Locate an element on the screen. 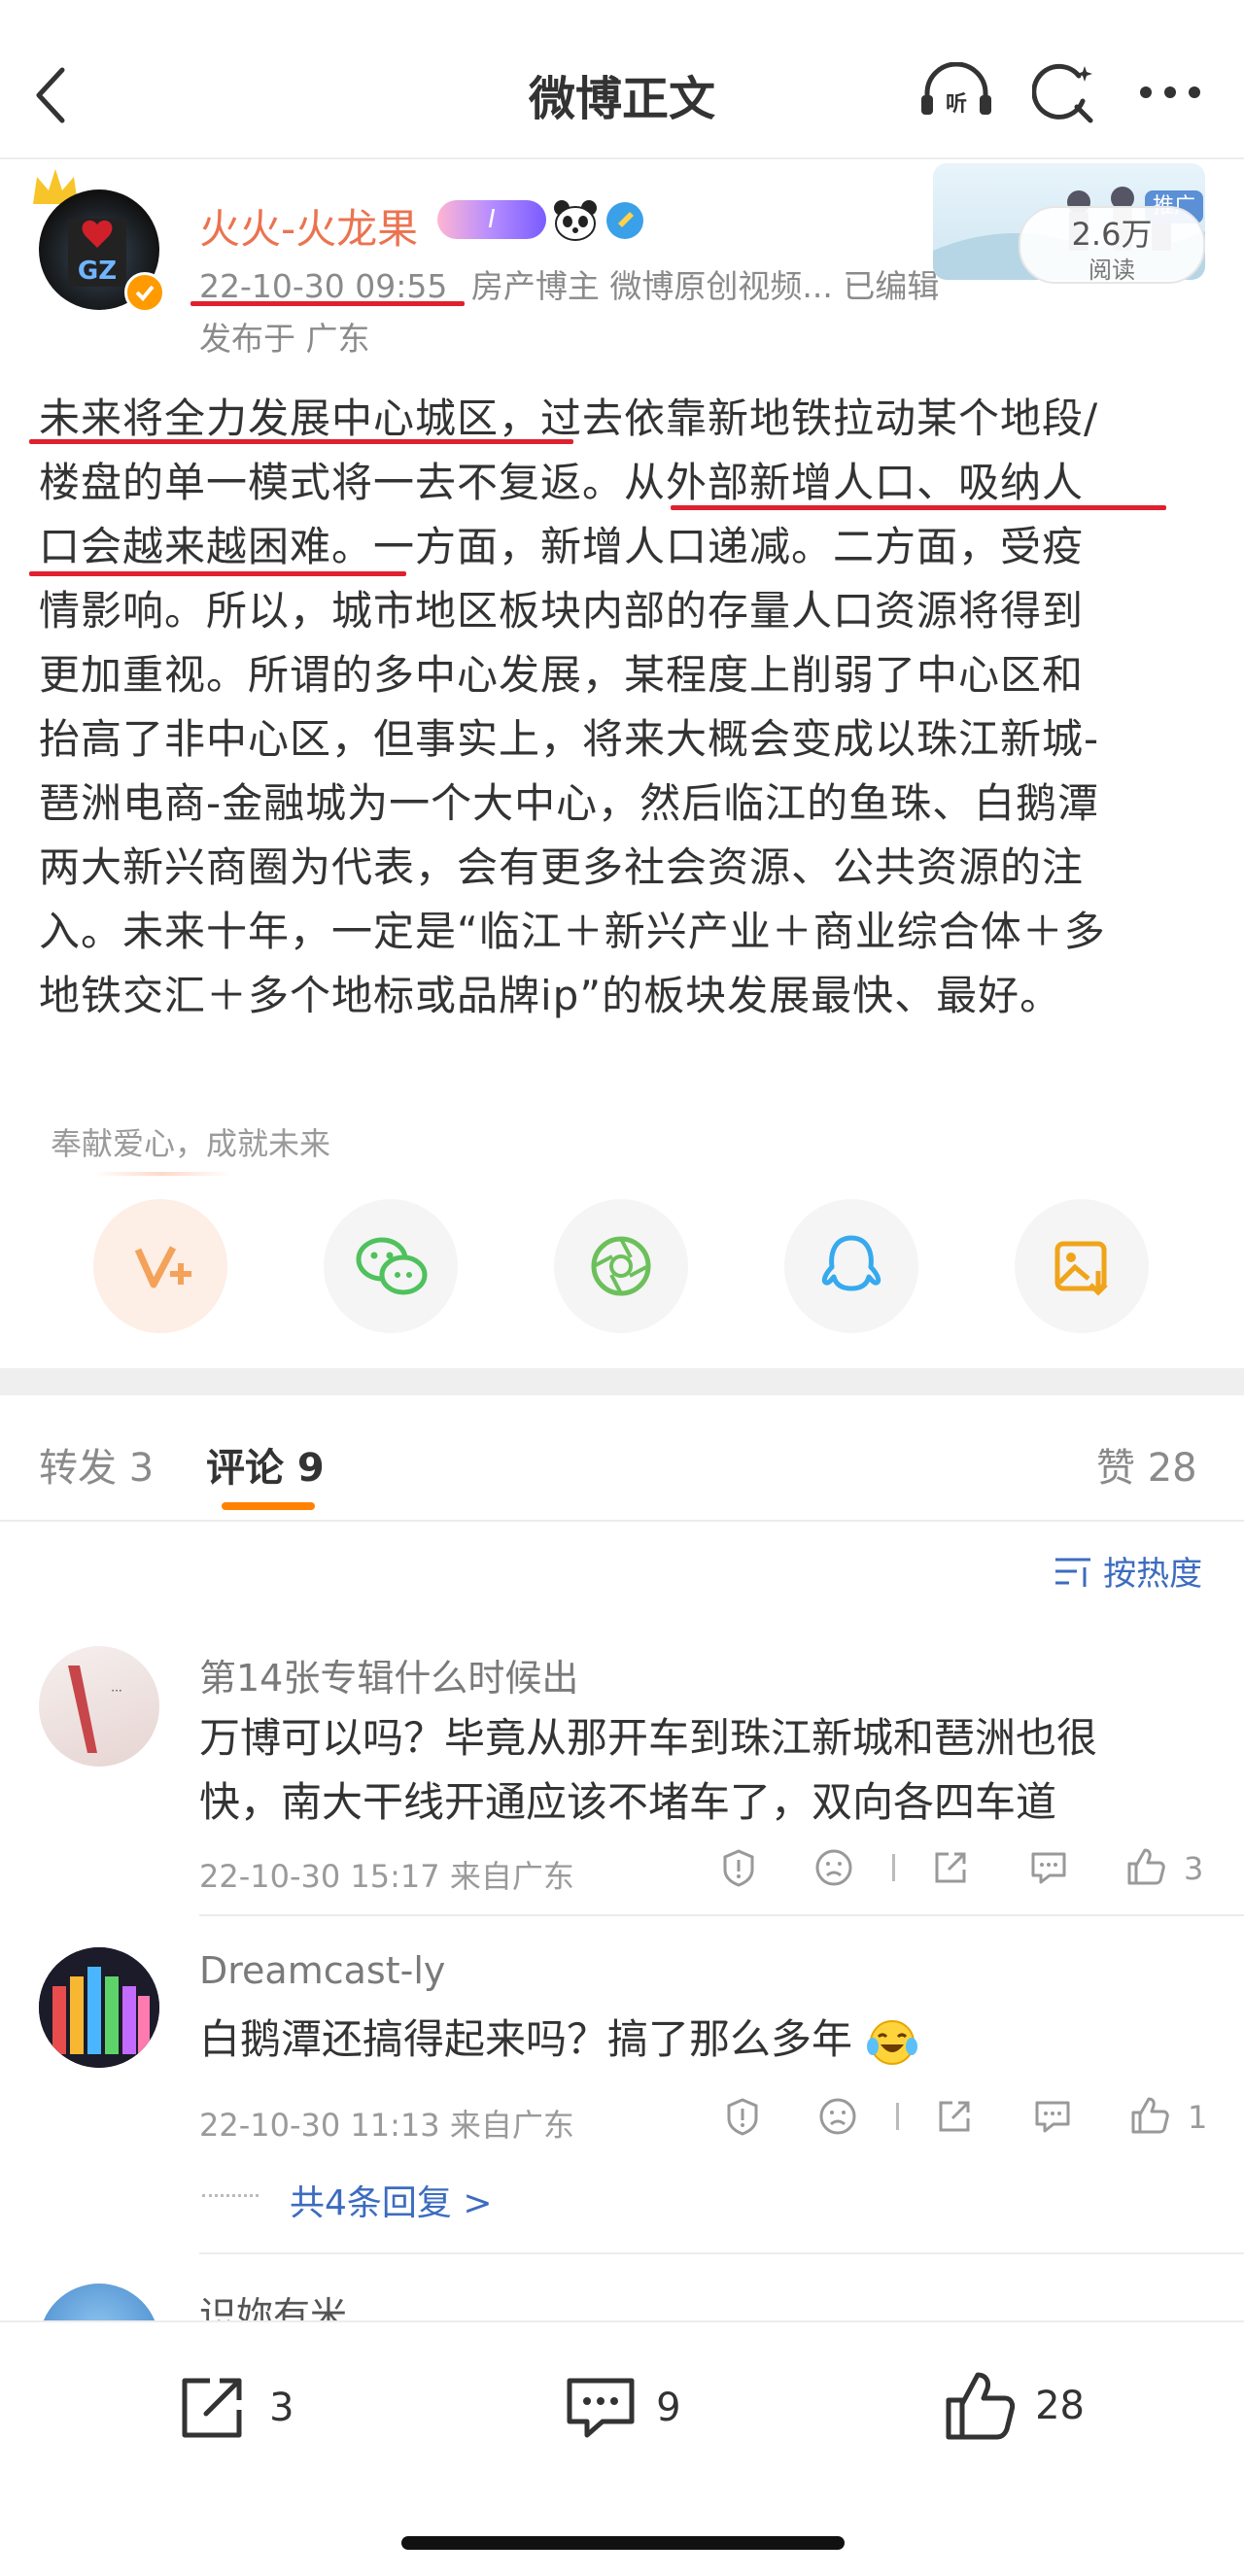 The height and width of the screenshot is (2576, 1244). svg-text: GZ is located at coordinates (97, 271).